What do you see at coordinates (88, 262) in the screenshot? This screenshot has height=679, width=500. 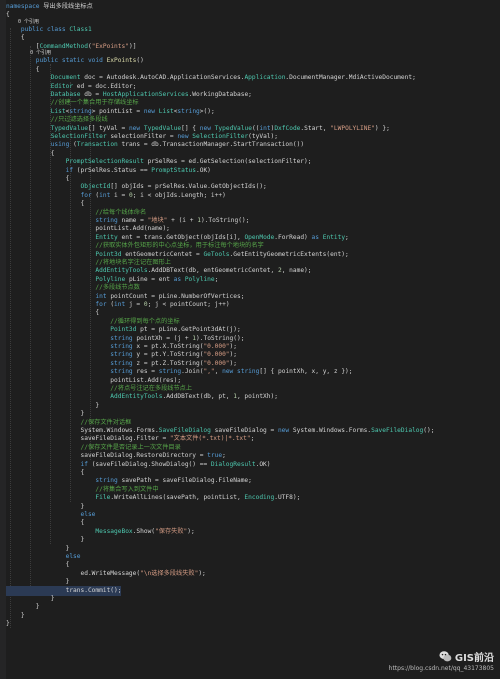 I see `code-token: //将地块名字注记在图形上` at bounding box center [88, 262].